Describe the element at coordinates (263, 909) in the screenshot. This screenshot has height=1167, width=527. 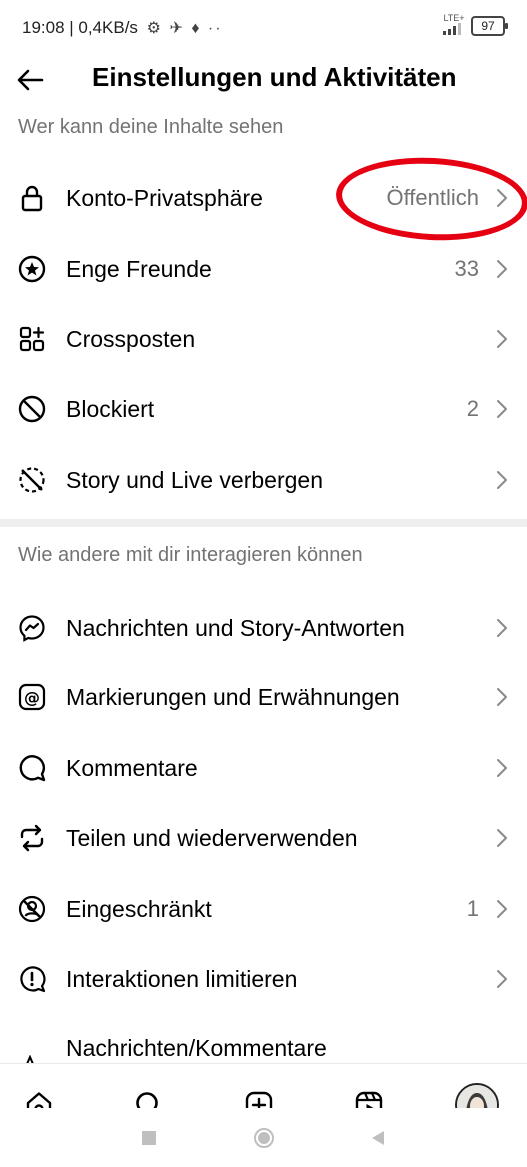
I see `row-restricted: Eingeschränkt 1` at that location.